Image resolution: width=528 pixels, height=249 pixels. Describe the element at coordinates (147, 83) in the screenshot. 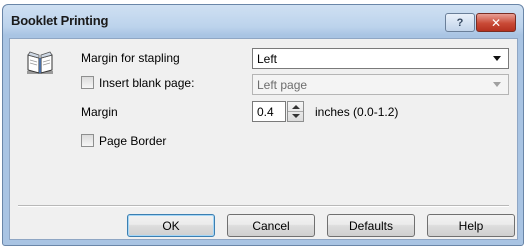

I see `insert-blank-page-label: Insert blank page:` at that location.